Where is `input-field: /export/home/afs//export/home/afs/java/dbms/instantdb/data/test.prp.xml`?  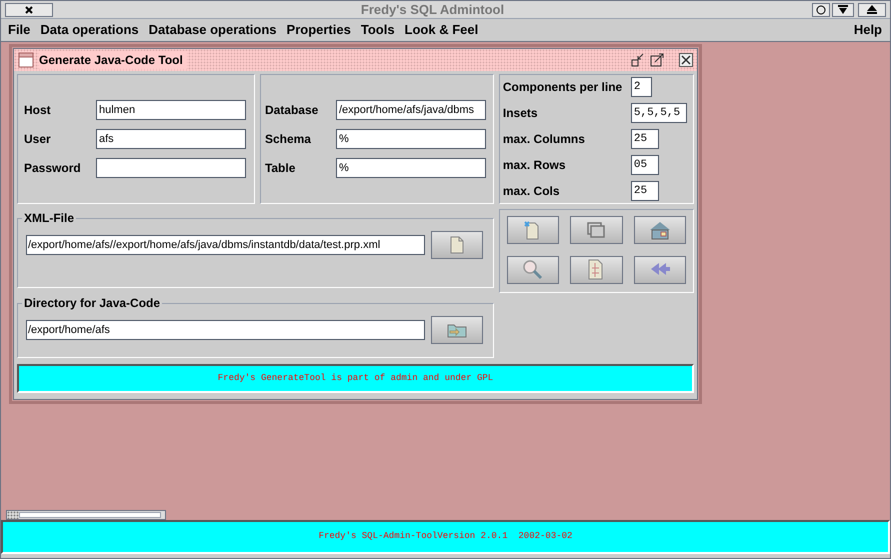 input-field: /export/home/afs//export/home/afs/java/dbms/instantdb/data/test.prp.xml is located at coordinates (225, 245).